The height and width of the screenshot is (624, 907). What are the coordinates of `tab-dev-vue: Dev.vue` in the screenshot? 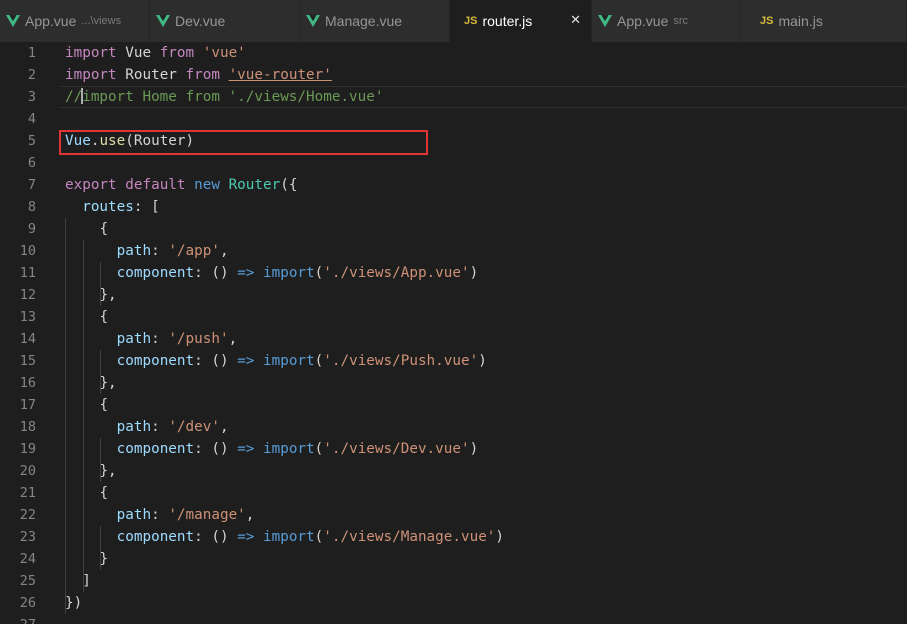 It's located at (225, 21).